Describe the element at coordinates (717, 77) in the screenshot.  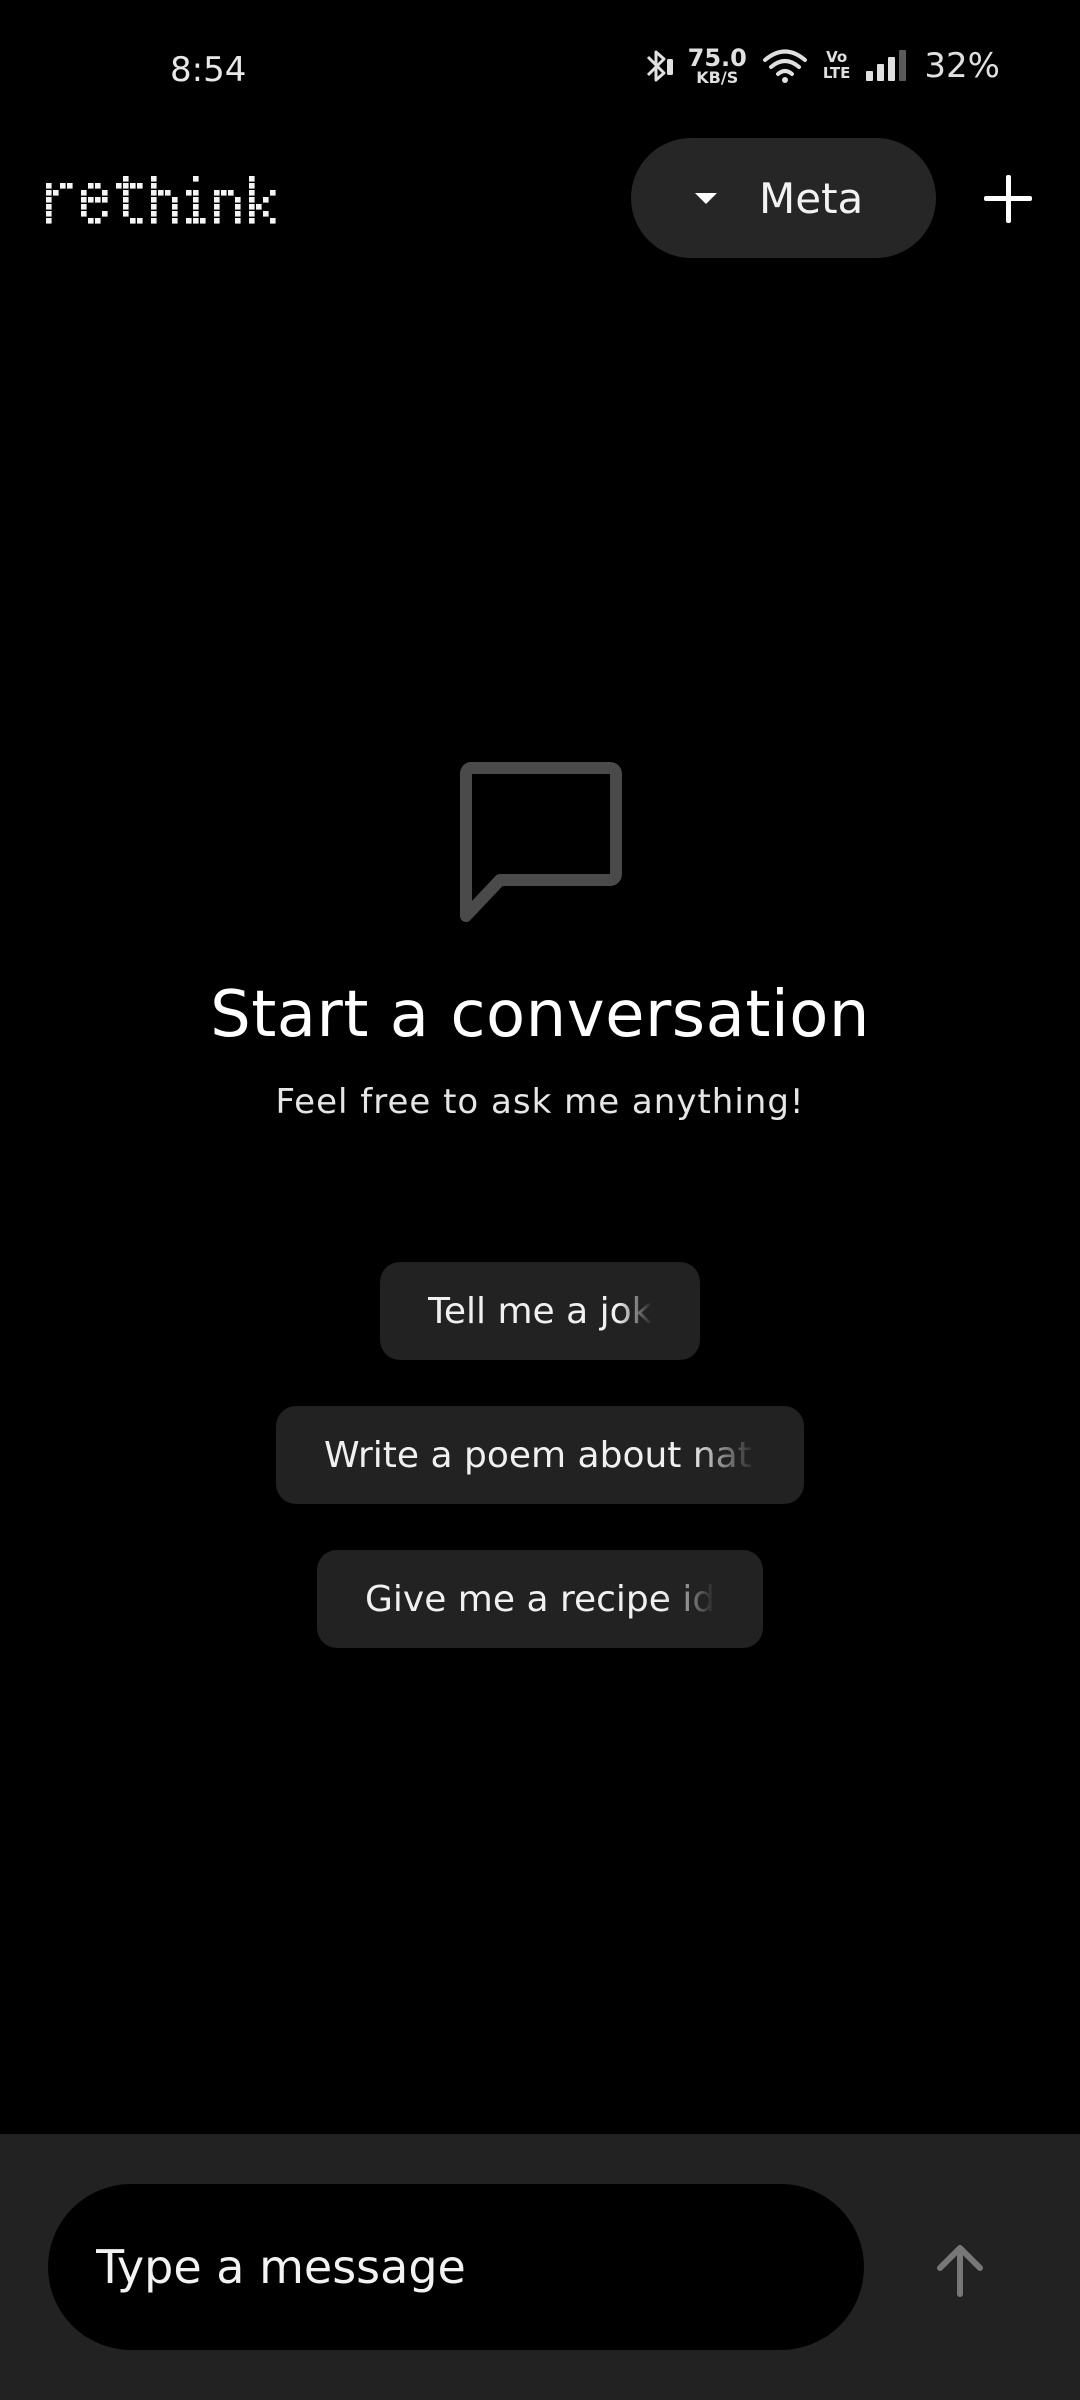
I see `network-speed-unit: KB/S` at that location.